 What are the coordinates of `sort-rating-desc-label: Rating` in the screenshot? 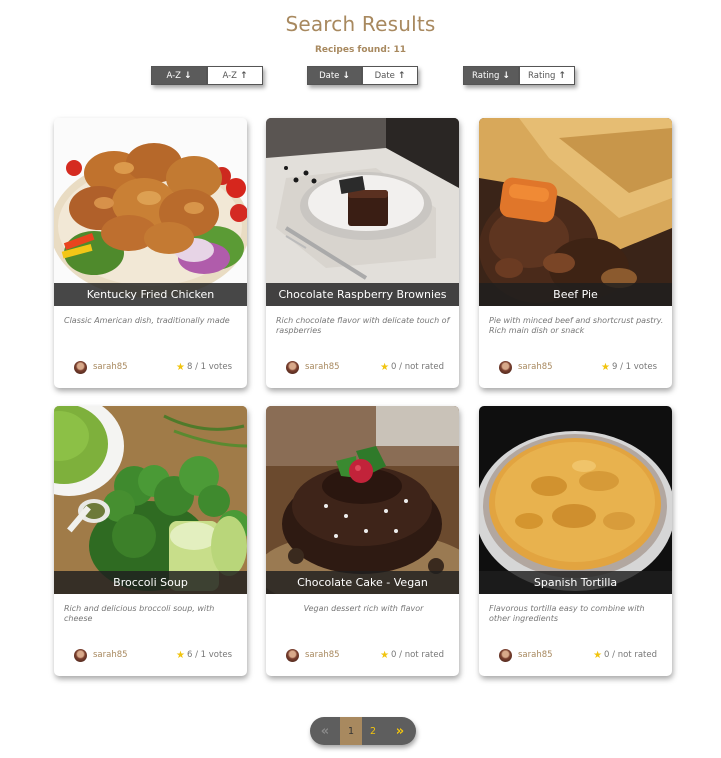 It's located at (486, 75).